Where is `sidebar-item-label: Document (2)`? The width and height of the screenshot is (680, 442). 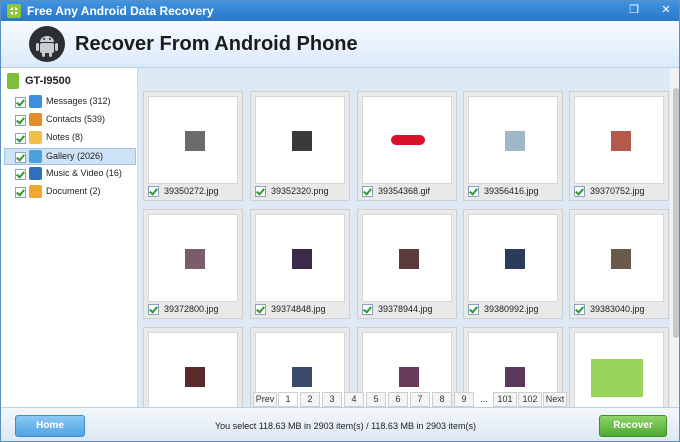 sidebar-item-label: Document (2) is located at coordinates (73, 191).